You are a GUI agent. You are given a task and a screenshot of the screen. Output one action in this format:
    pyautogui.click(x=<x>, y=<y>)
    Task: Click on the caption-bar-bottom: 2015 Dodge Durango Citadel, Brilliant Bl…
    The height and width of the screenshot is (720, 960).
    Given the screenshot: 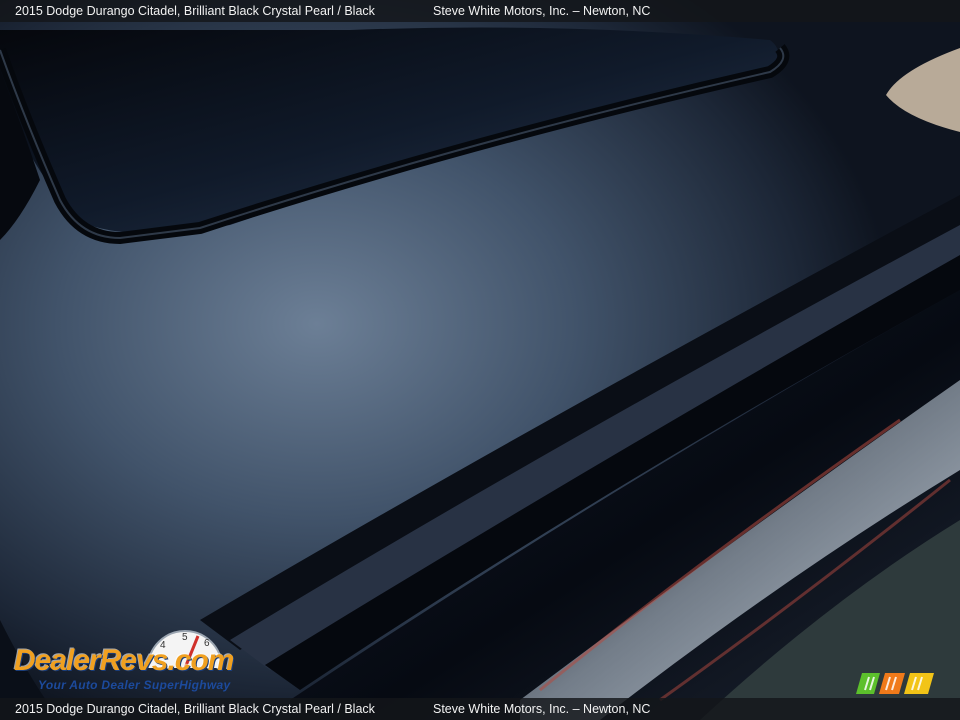 What is the action you would take?
    pyautogui.click(x=480, y=709)
    